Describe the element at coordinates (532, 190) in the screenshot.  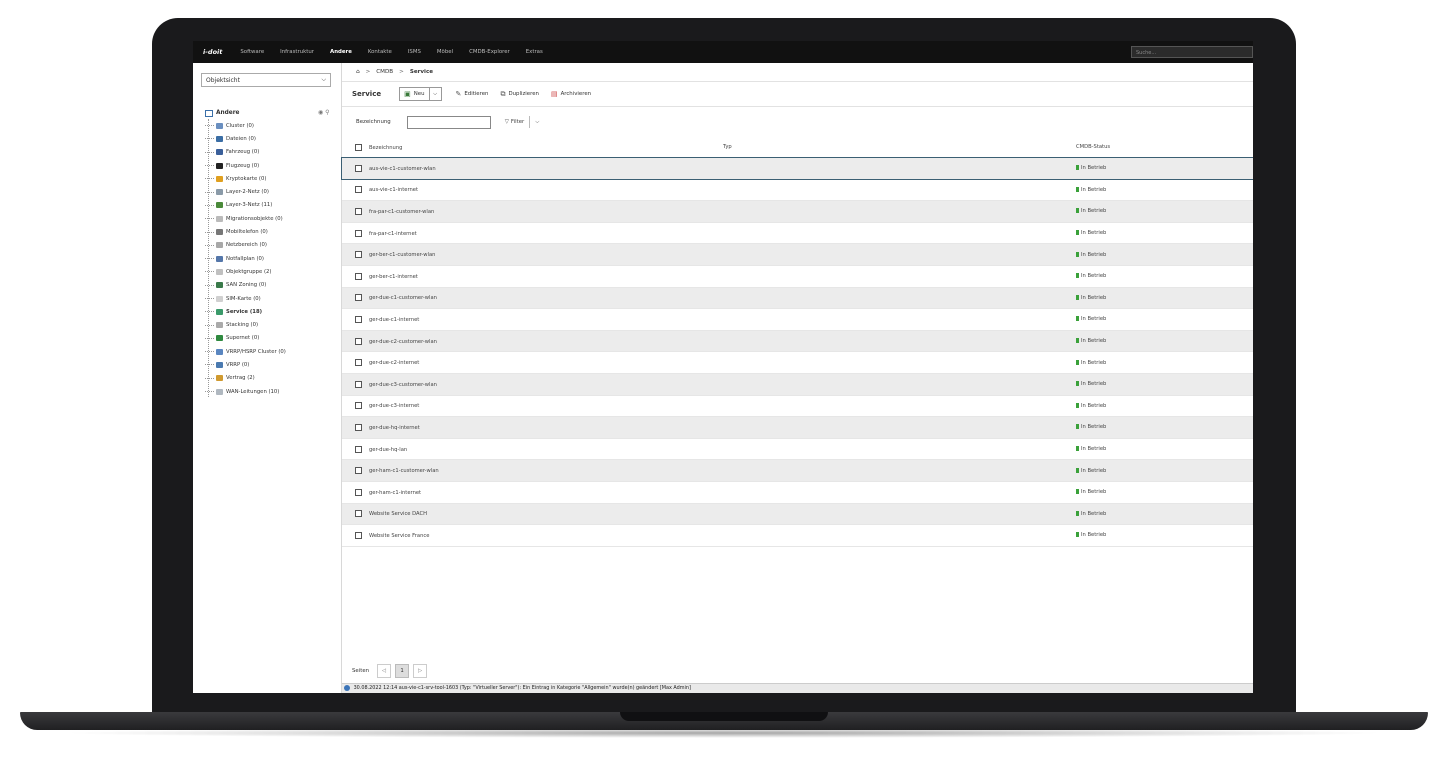
I see `cell-bezeichnung: aus-vie-c1-internet` at that location.